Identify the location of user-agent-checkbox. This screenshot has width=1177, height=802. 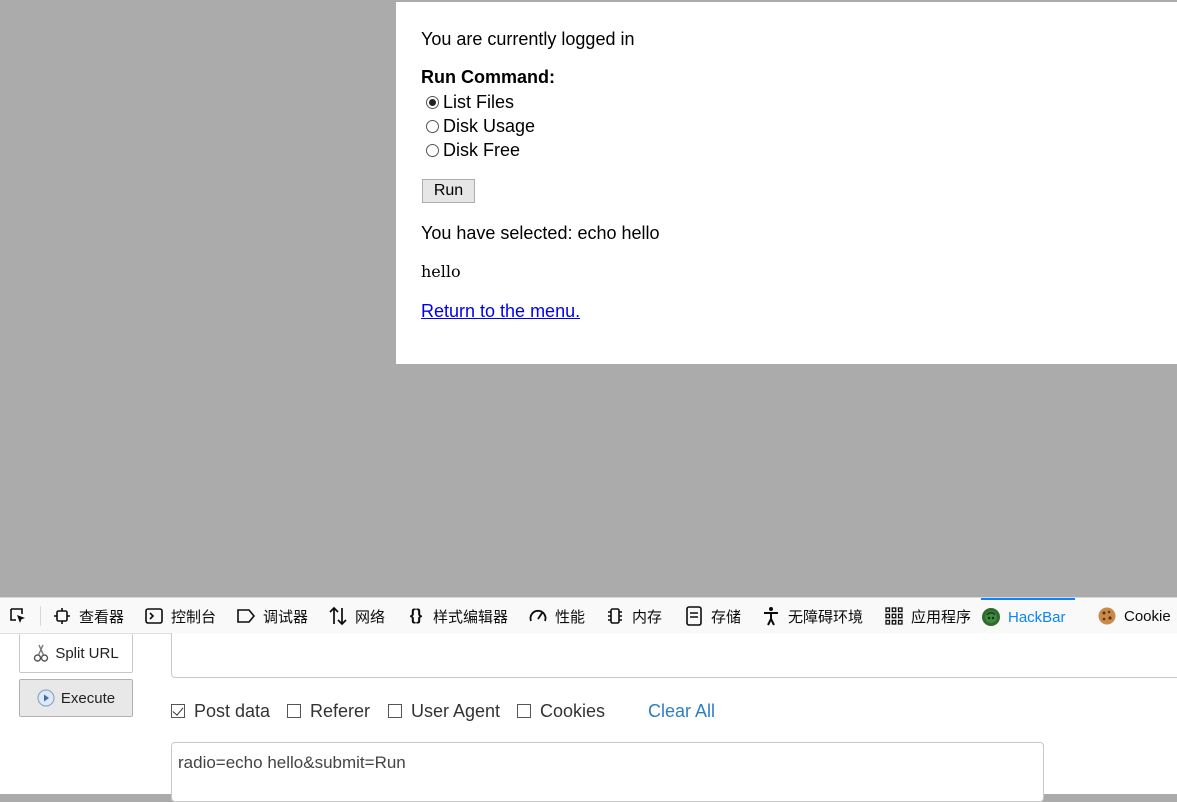
(395, 711).